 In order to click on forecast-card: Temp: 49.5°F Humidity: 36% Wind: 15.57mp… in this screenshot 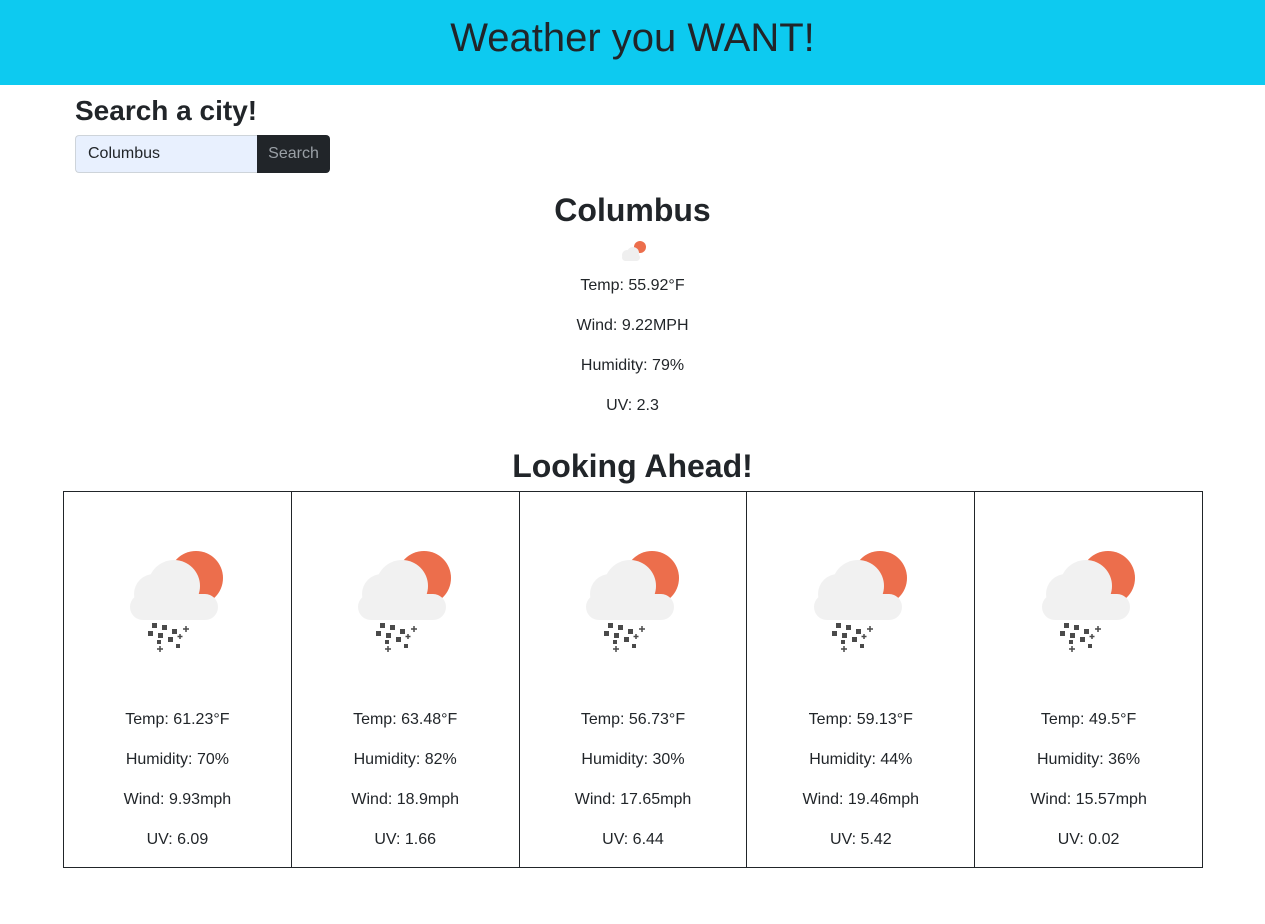, I will do `click(1088, 679)`.